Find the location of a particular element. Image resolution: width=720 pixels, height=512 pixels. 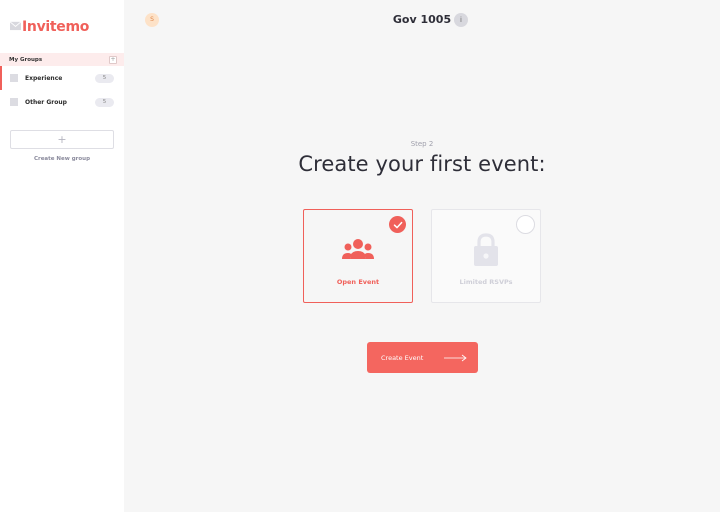

create-group-link: Create New group is located at coordinates (62, 159).